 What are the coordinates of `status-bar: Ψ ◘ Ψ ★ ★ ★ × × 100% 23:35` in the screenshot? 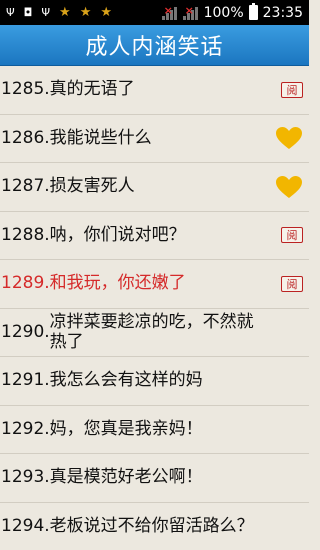 It's located at (154, 12).